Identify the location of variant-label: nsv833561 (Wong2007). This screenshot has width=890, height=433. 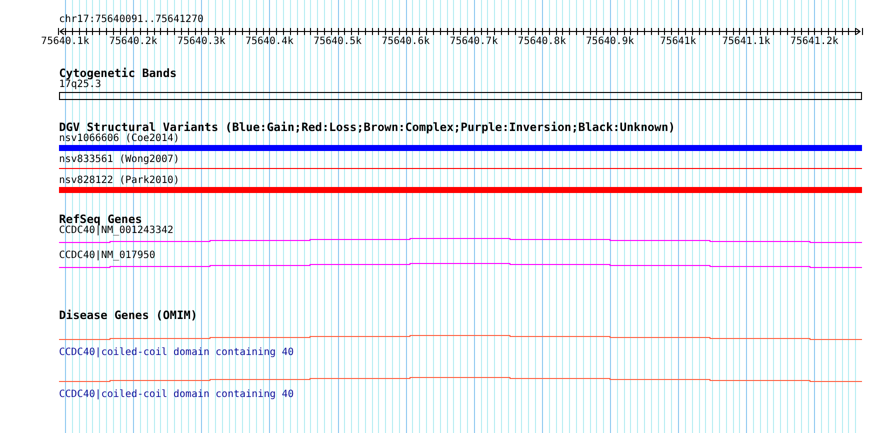
(119, 160).